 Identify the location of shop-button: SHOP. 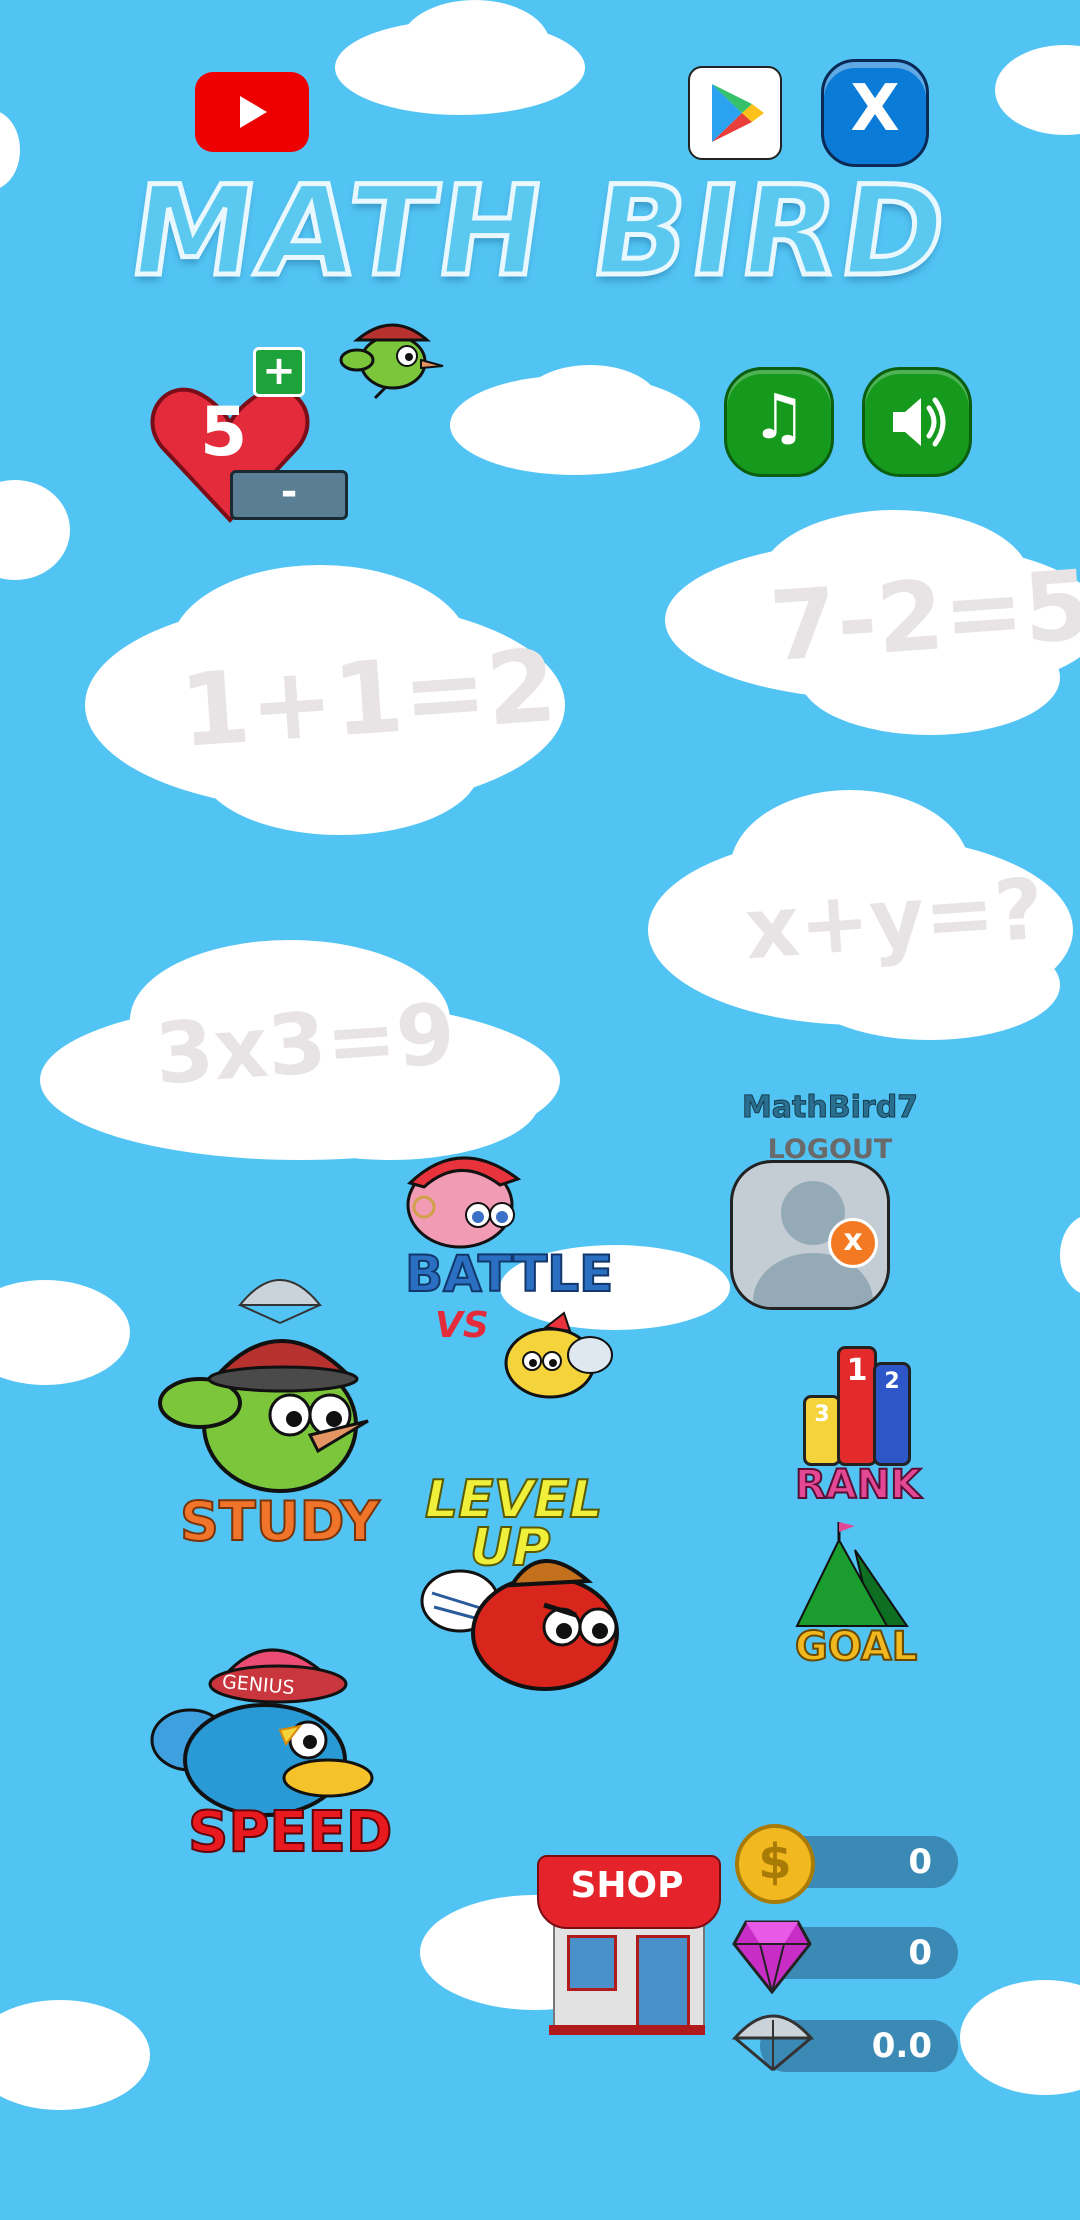
(629, 1945).